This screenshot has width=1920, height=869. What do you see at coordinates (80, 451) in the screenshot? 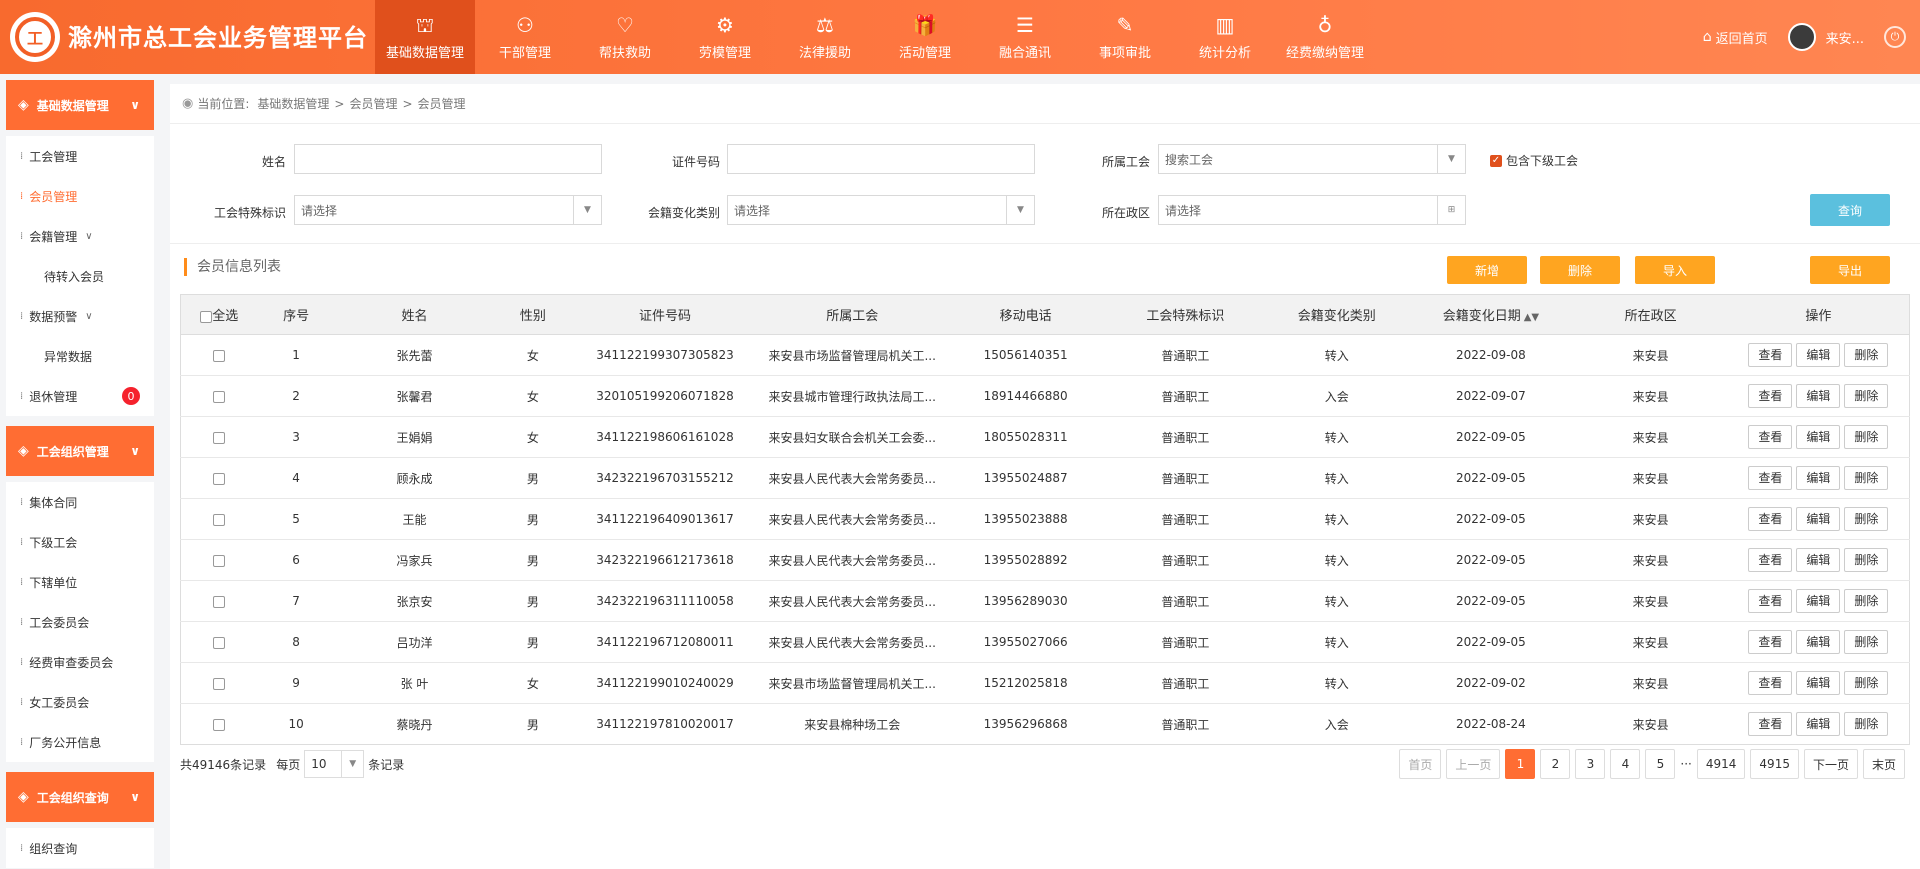
I see `sidebar-group-header: ◈ 工会组织管理 ∨` at bounding box center [80, 451].